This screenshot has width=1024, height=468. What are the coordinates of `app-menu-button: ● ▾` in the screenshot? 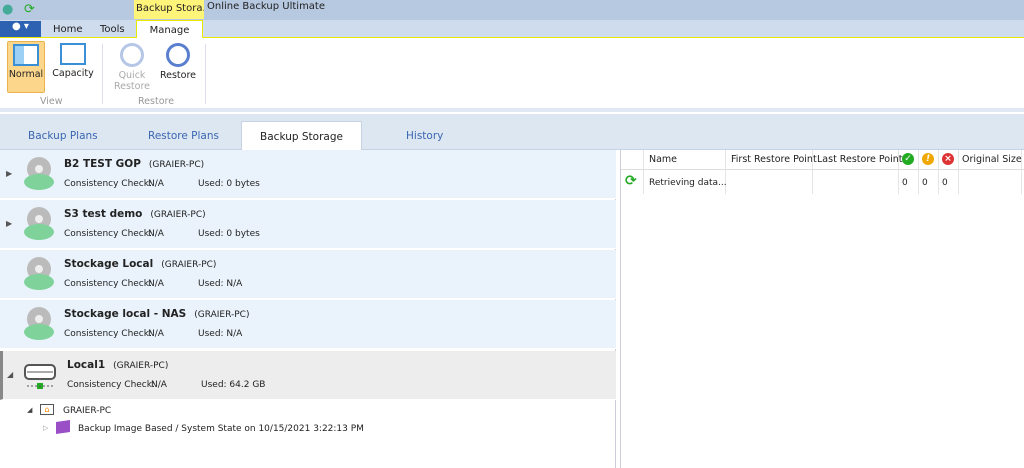 It's located at (20, 29).